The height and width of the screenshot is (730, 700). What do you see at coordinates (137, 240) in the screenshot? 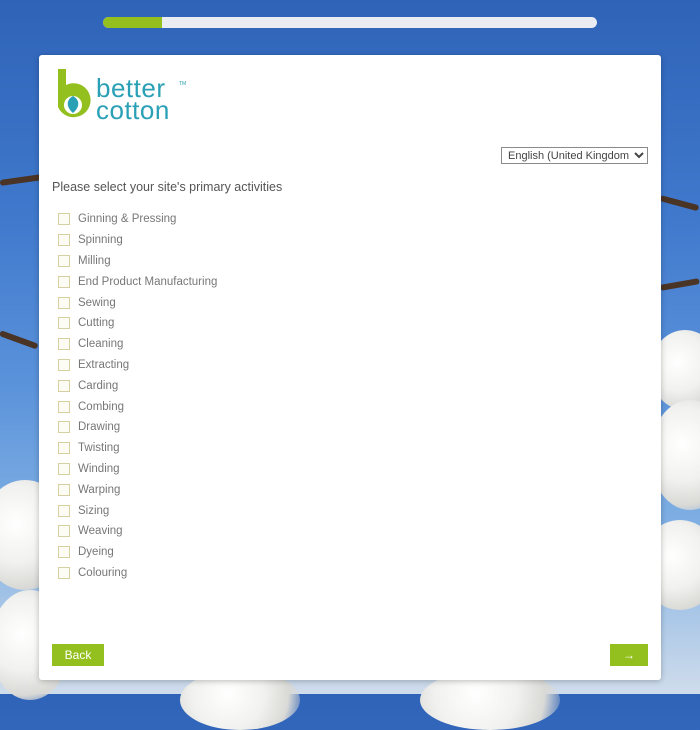
I see `activity-option: Spinning` at bounding box center [137, 240].